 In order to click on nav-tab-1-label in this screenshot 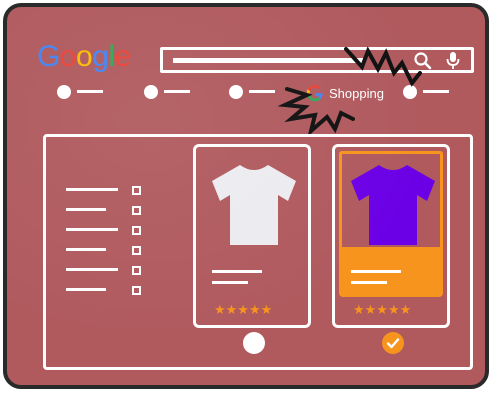, I will do `click(90, 91)`.